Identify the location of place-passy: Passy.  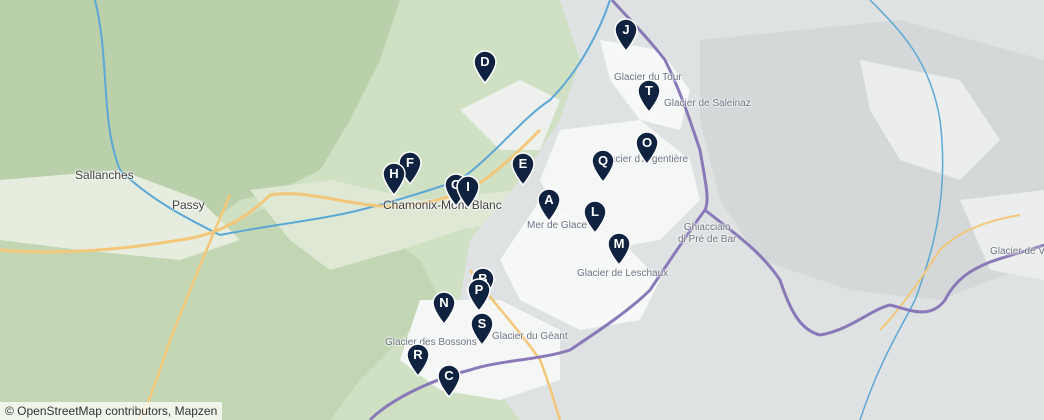
(188, 205).